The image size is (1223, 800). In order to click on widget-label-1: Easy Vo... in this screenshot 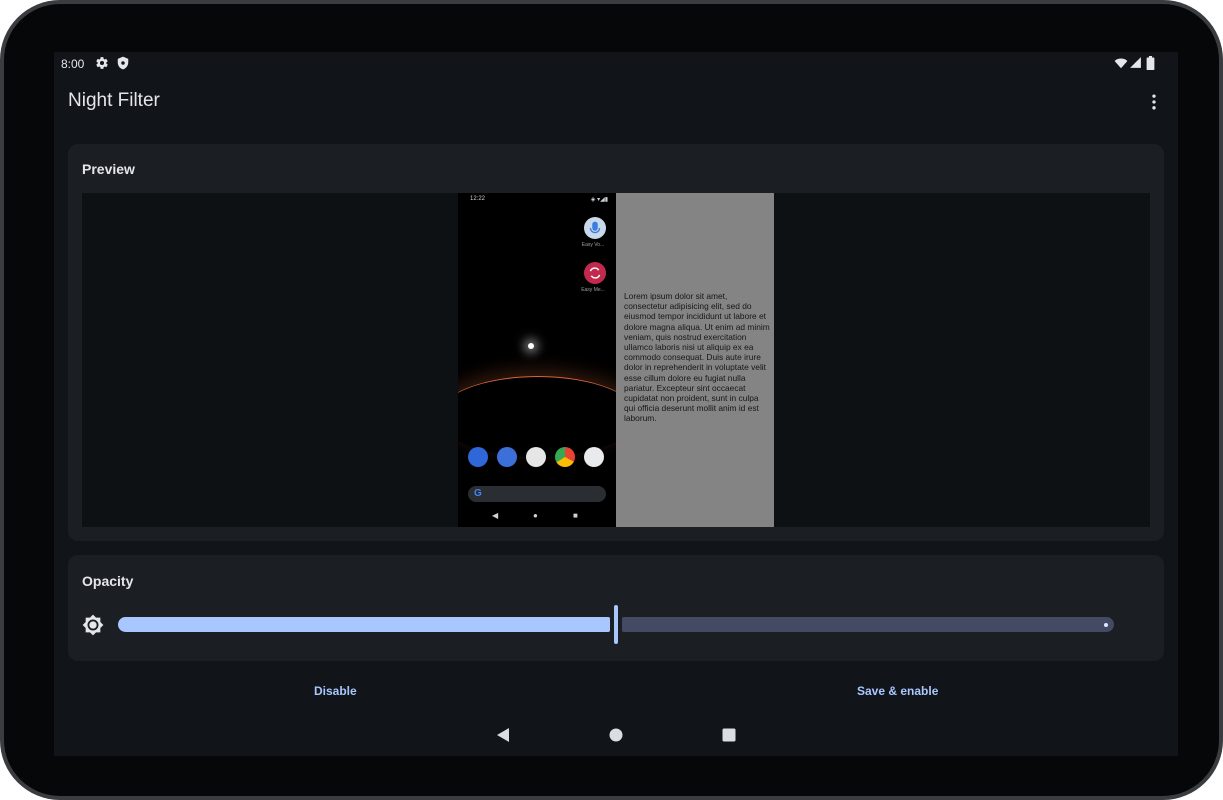, I will do `click(593, 245)`.